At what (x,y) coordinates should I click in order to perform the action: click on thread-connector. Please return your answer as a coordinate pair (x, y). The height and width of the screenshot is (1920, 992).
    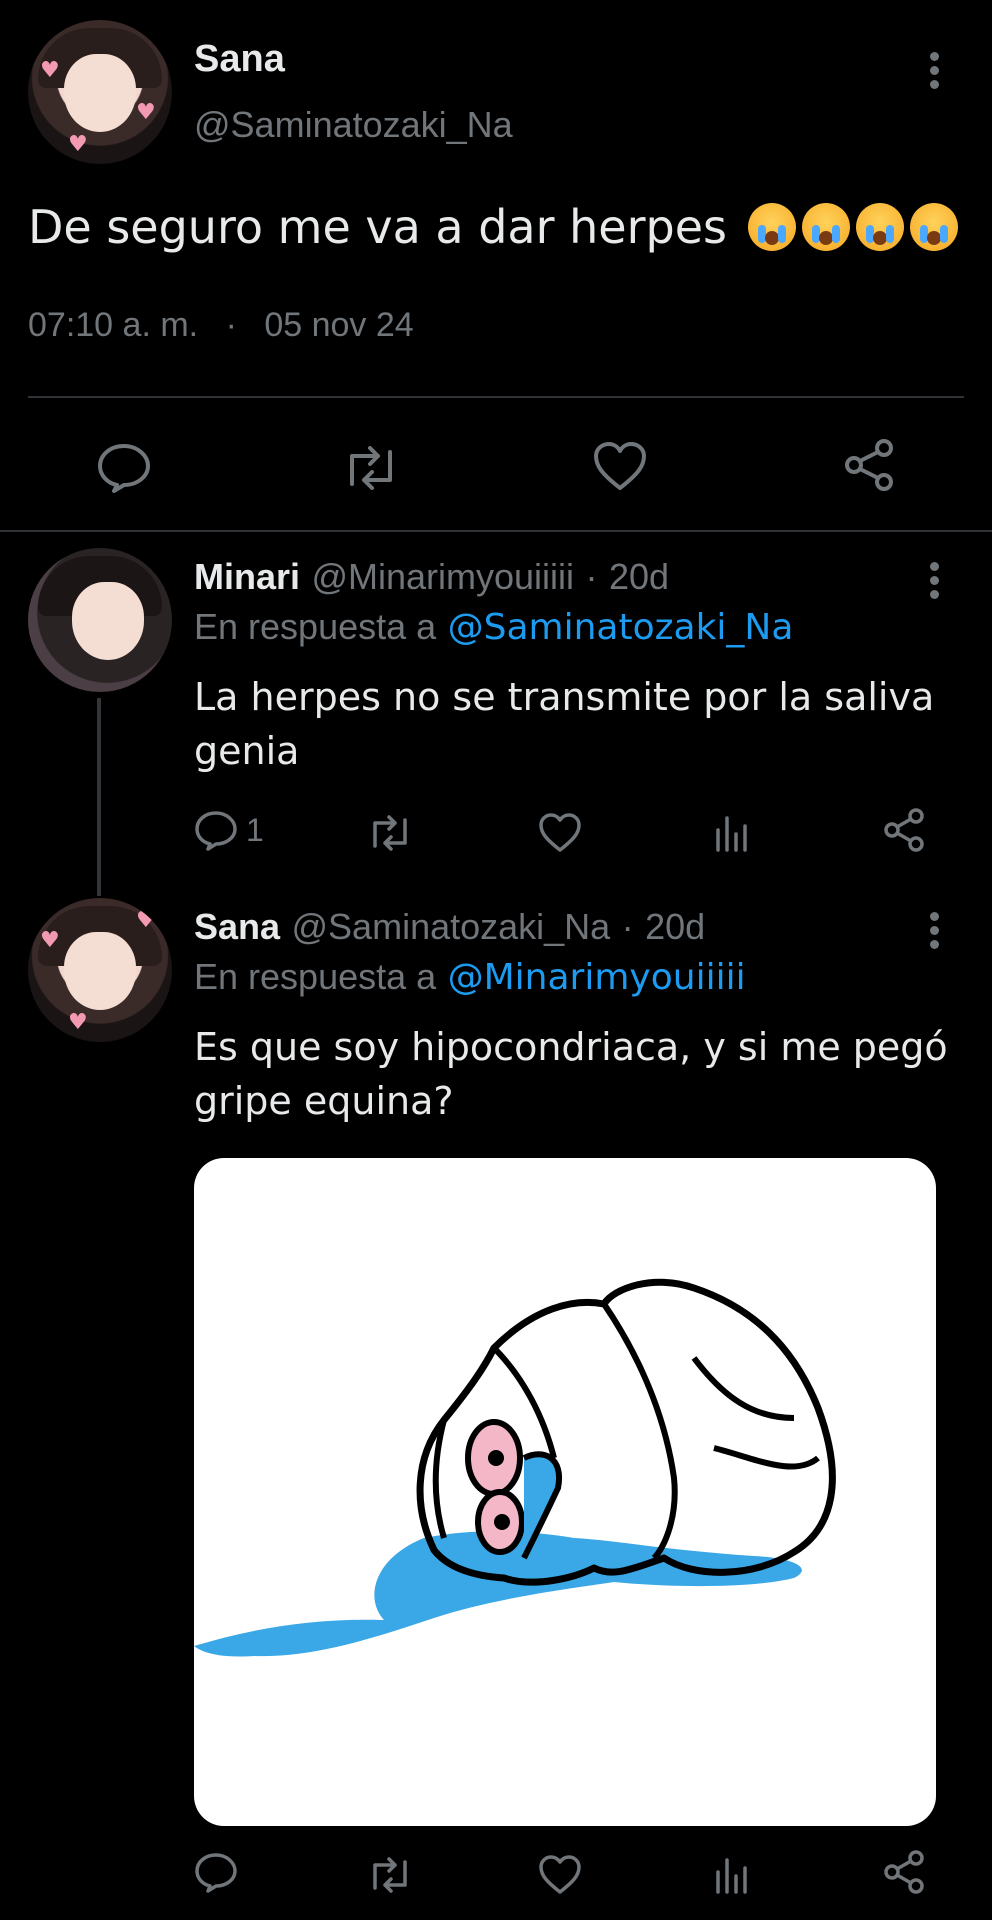
    Looking at the image, I should click on (99, 797).